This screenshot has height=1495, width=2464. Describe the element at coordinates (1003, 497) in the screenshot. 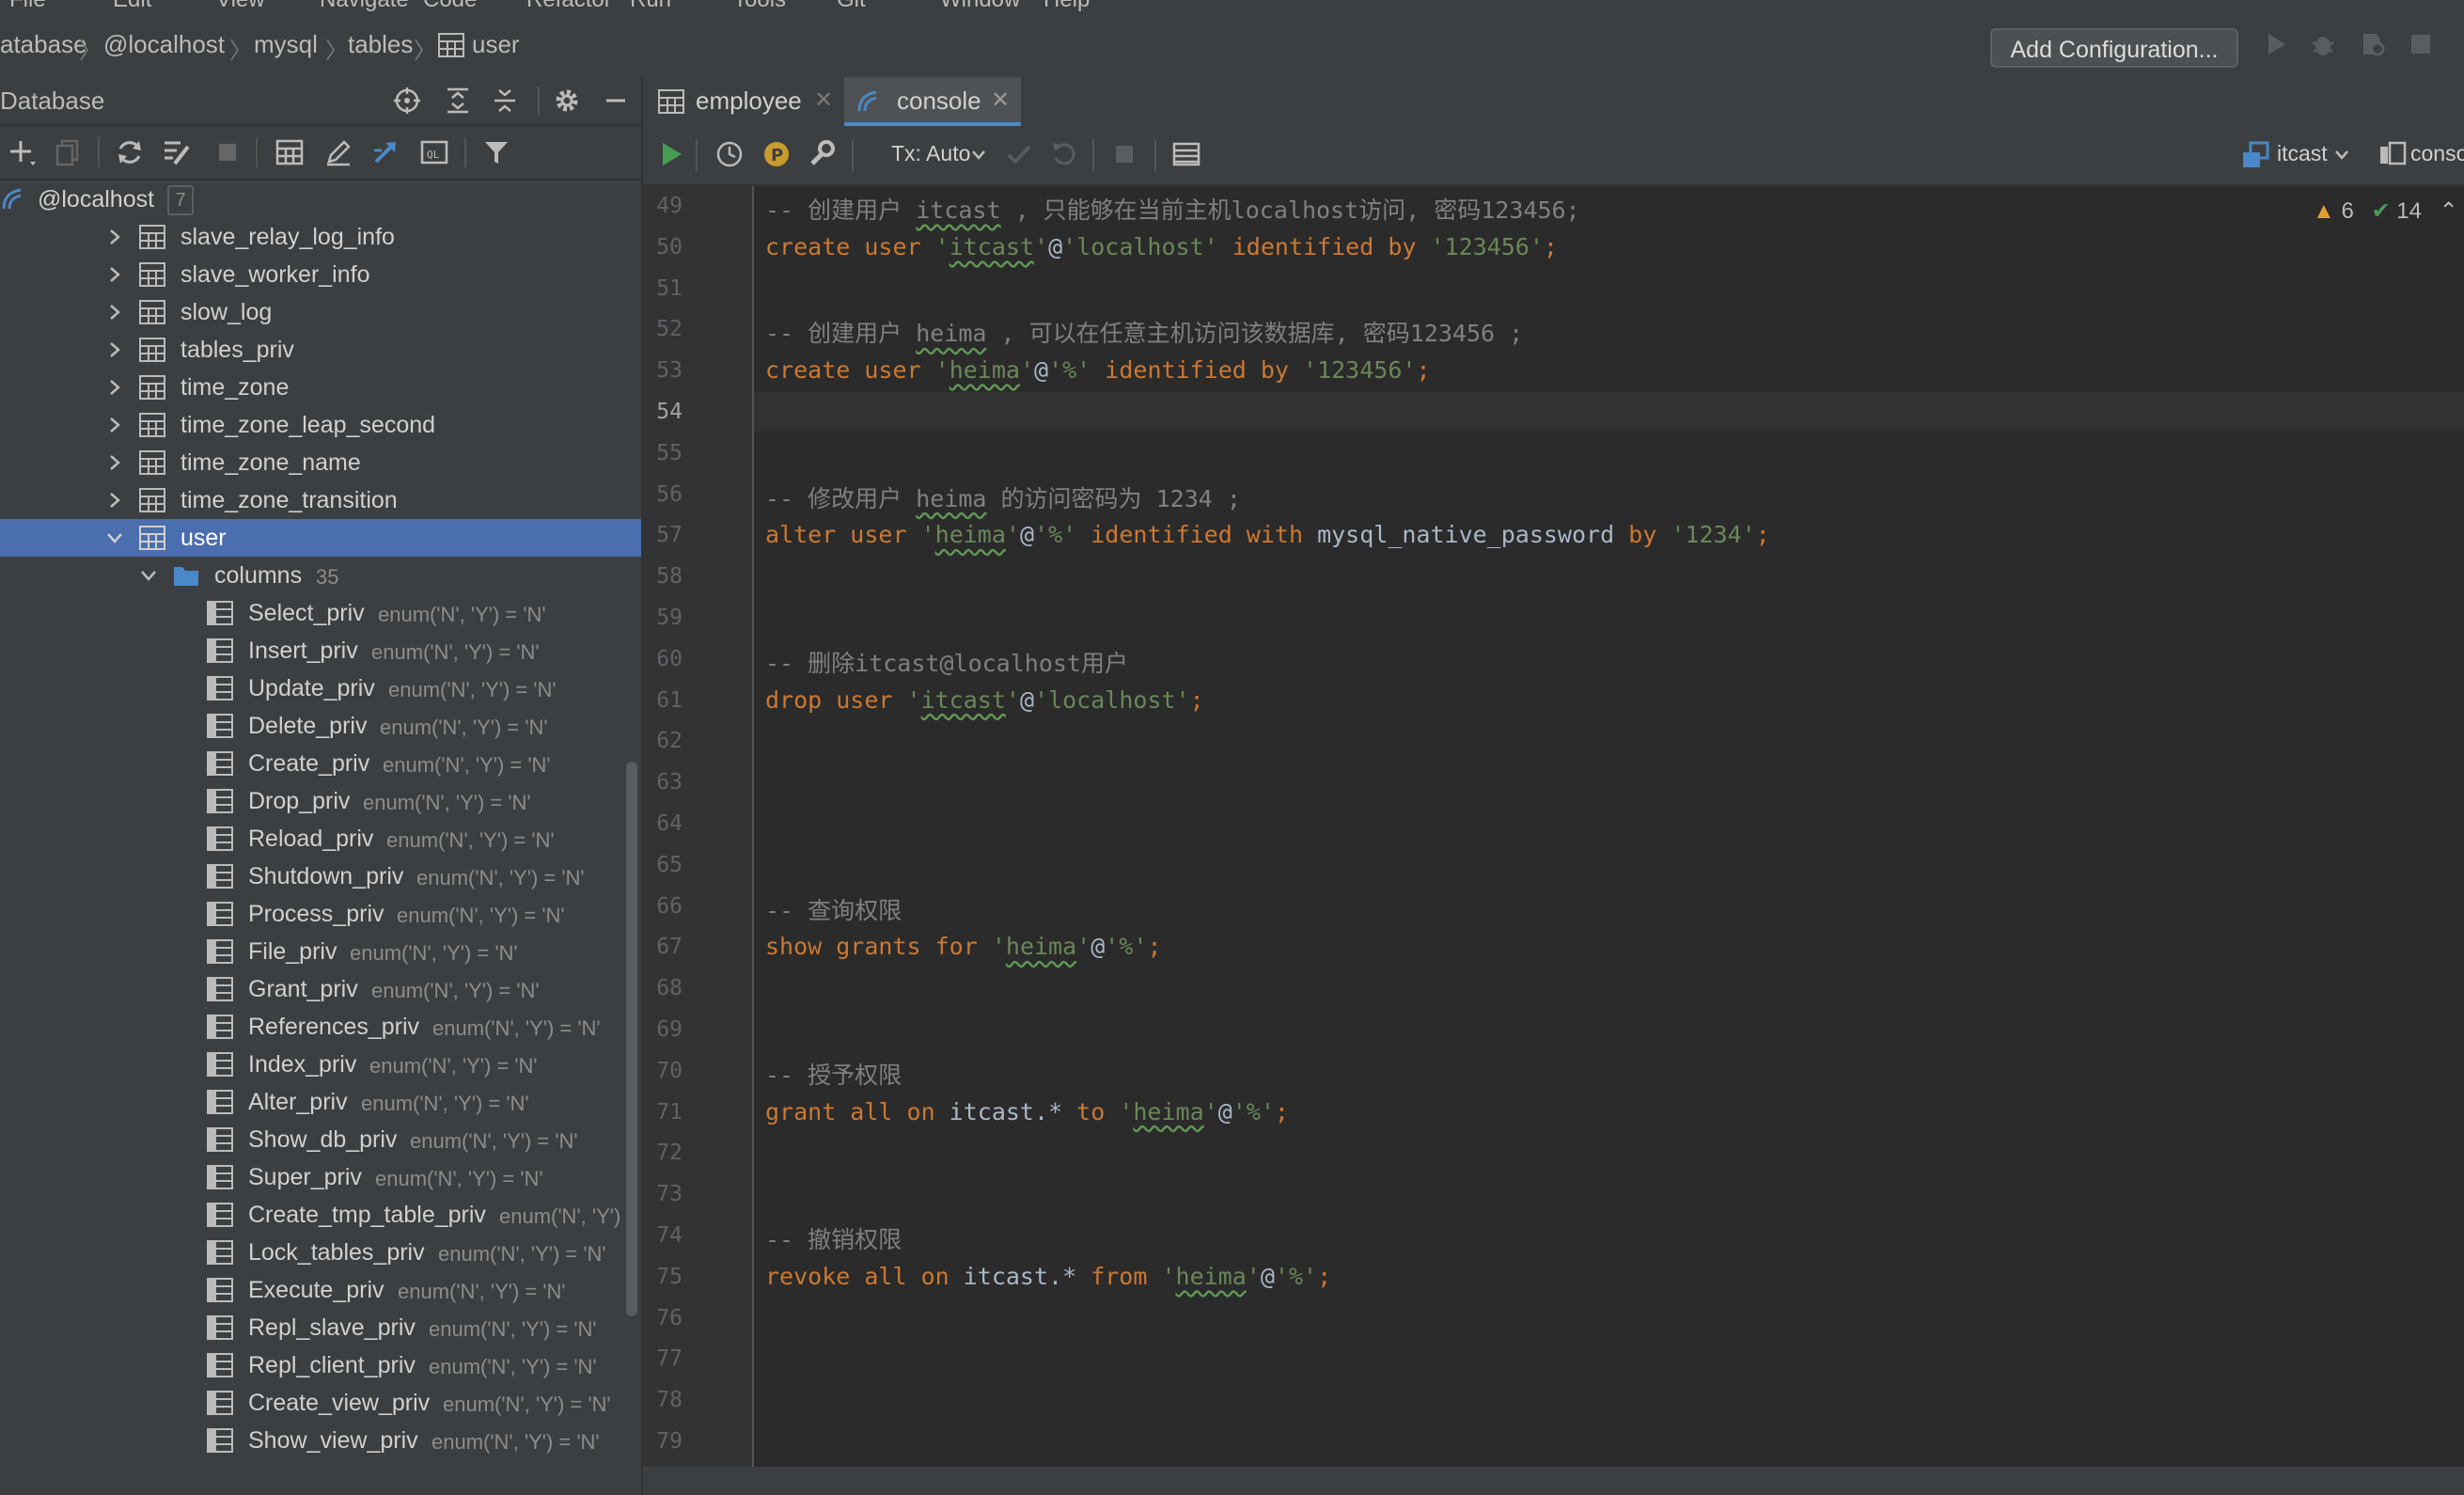

I see `code-line: -- 修改用户 heima 的访问密码为 1234 ;` at that location.